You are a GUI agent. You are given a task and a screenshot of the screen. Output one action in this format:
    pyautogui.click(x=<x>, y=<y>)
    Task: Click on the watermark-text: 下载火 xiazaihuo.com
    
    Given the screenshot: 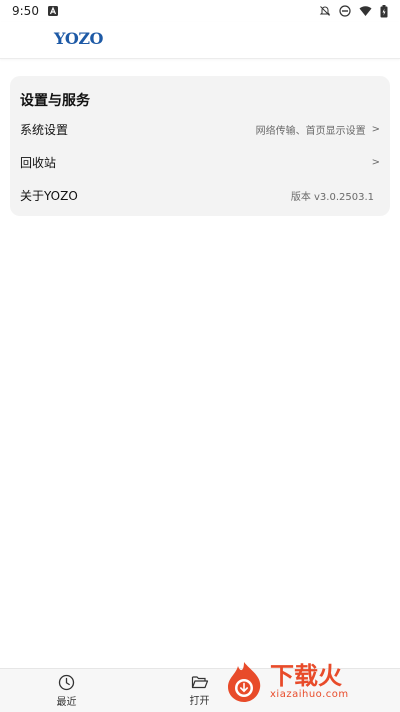 What is the action you would take?
    pyautogui.click(x=309, y=682)
    